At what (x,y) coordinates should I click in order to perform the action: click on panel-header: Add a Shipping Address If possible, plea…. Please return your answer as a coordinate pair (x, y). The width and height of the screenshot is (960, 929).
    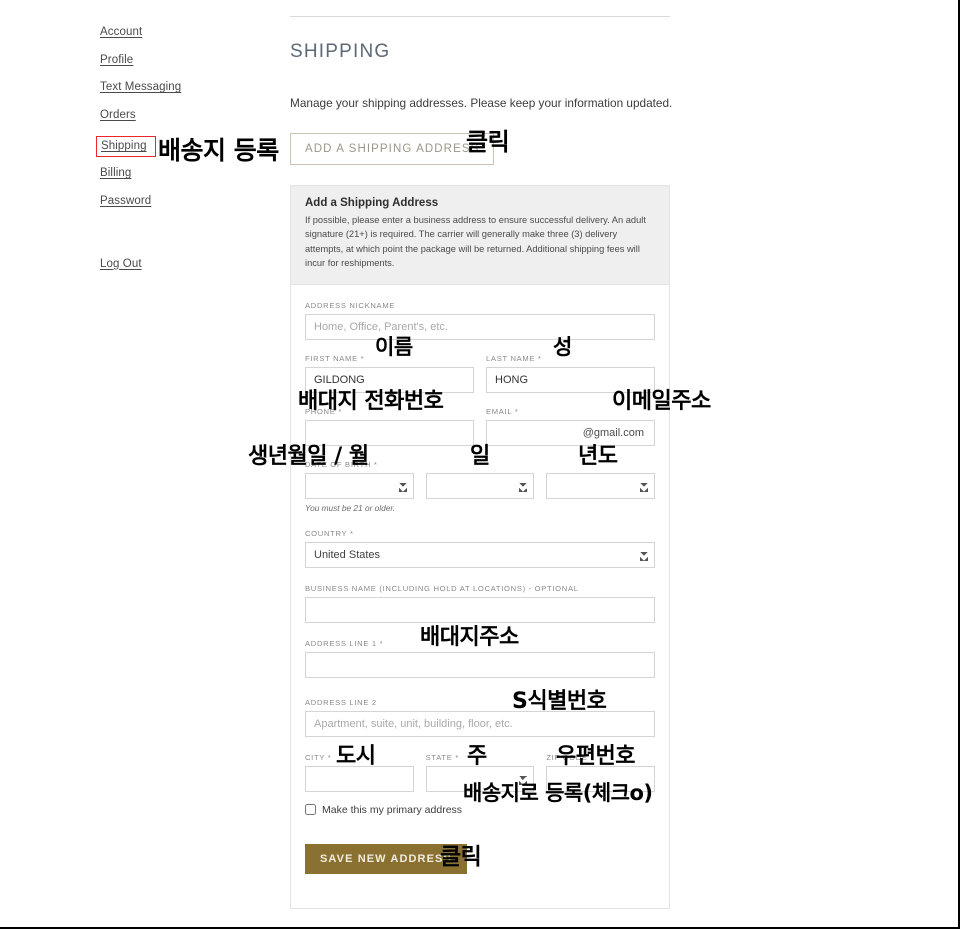
    Looking at the image, I should click on (480, 235).